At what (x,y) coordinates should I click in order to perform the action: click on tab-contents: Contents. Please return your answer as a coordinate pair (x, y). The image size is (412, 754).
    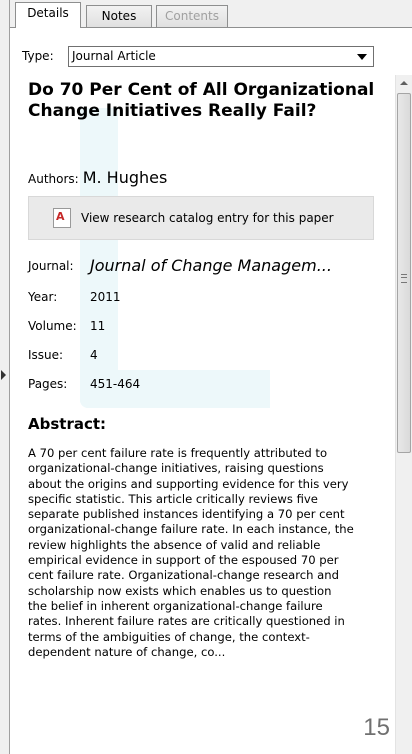
    Looking at the image, I should click on (192, 16).